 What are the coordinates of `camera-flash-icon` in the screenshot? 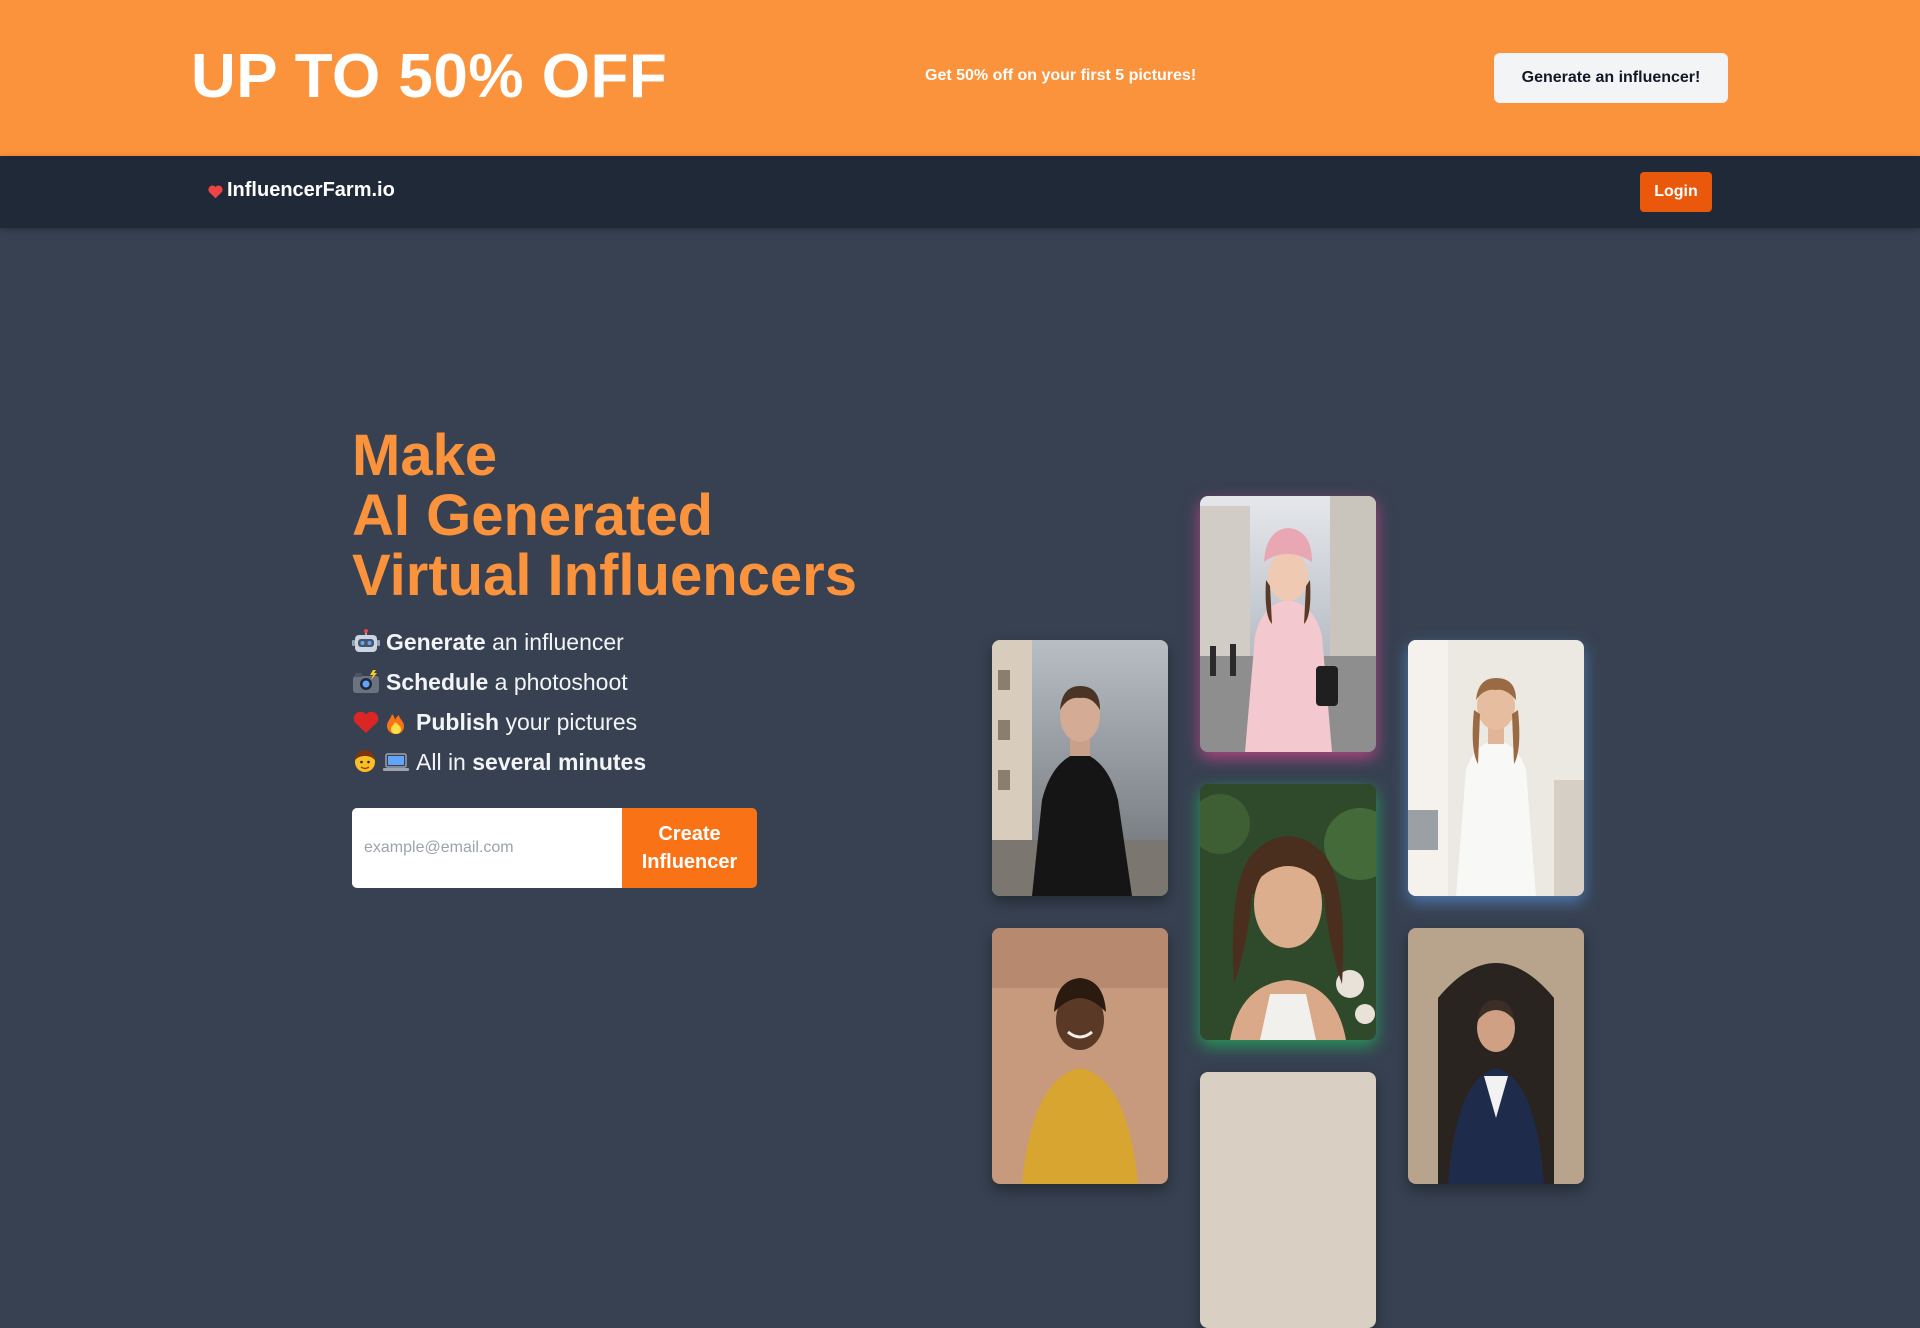 It's located at (366, 682).